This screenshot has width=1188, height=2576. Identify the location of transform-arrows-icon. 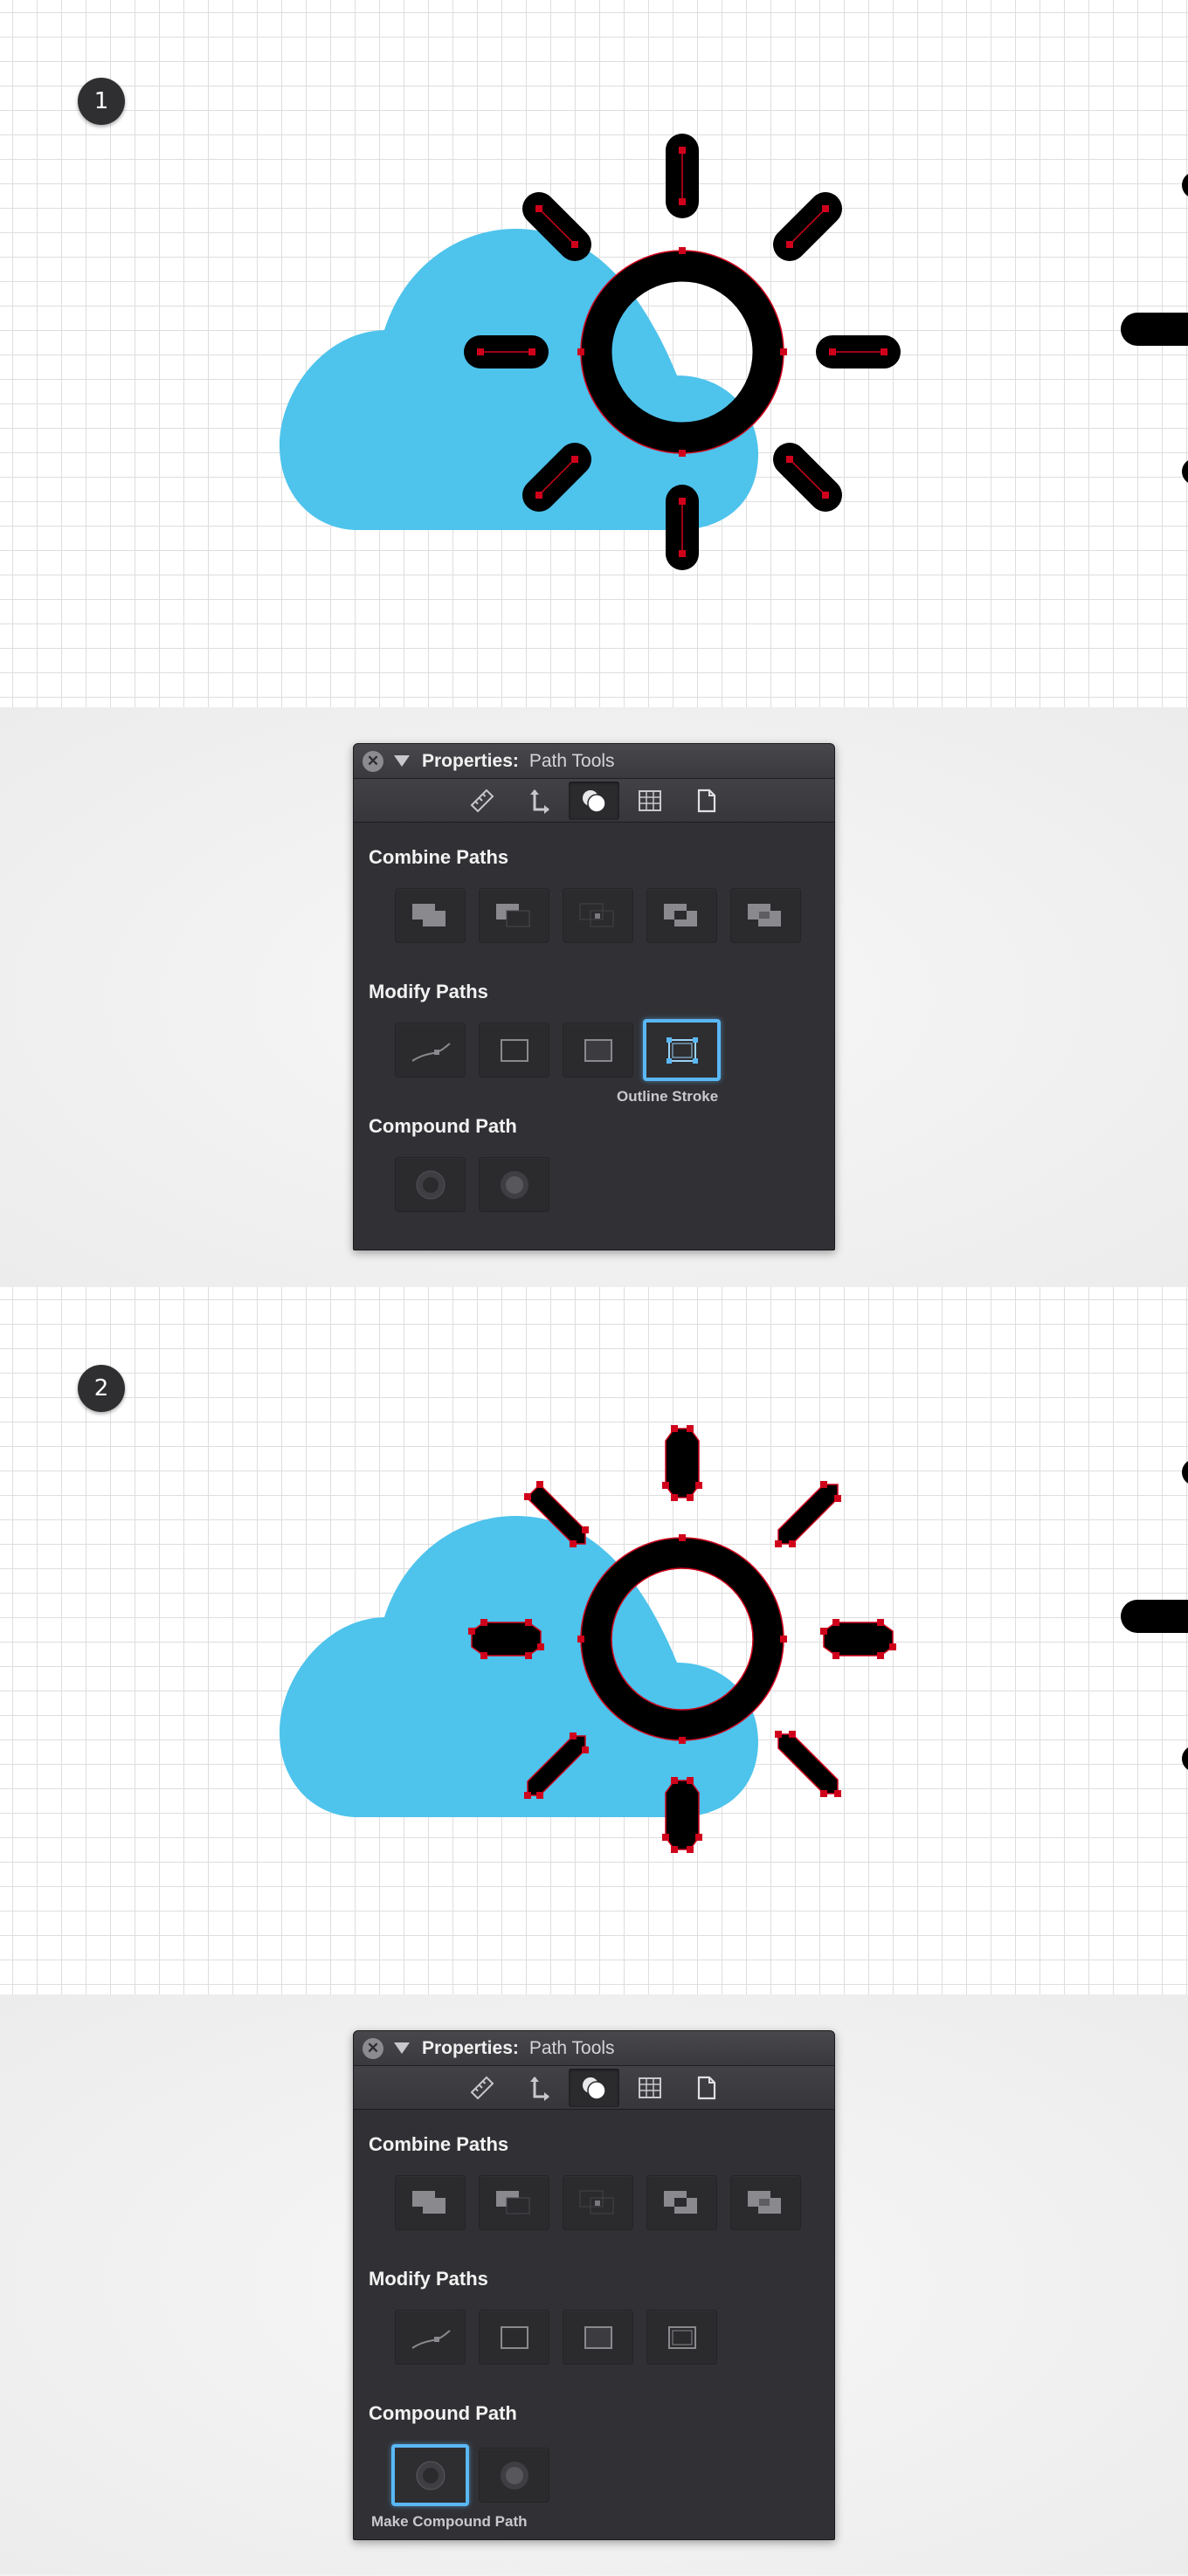
(539, 801).